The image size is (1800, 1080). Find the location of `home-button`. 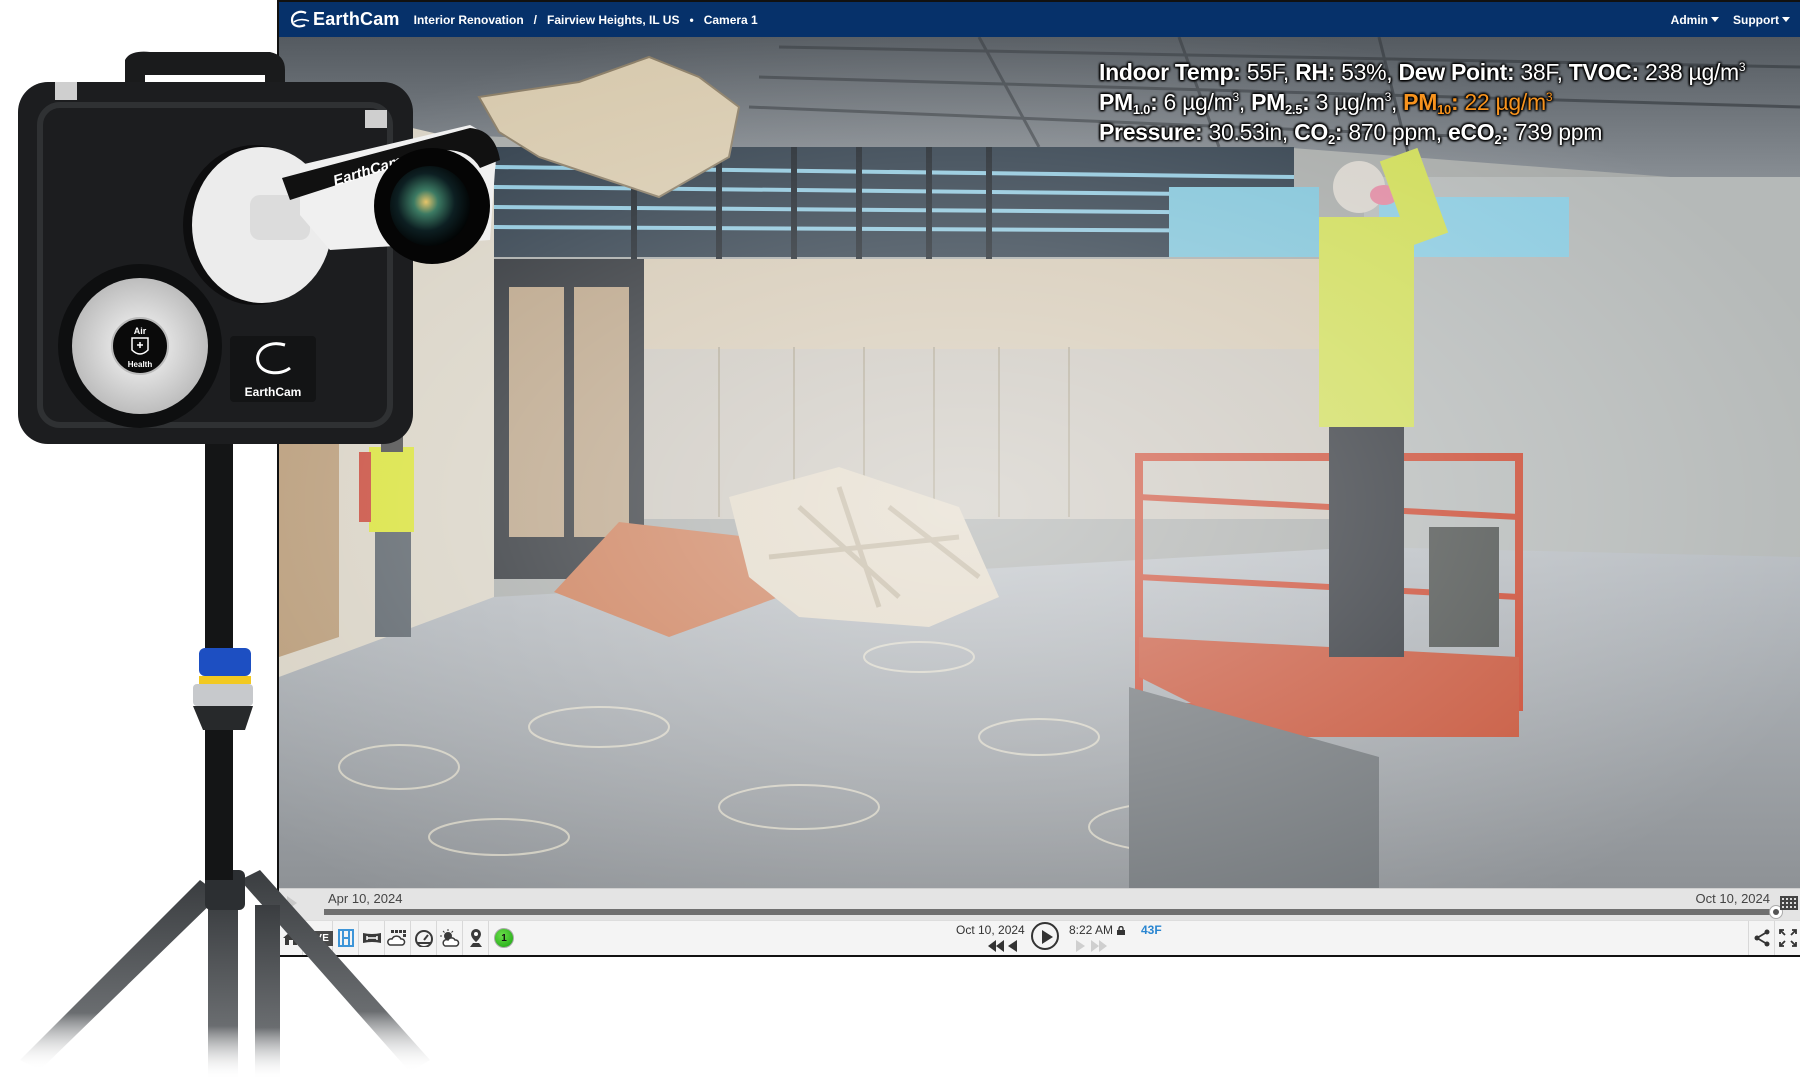

home-button is located at coordinates (291, 938).